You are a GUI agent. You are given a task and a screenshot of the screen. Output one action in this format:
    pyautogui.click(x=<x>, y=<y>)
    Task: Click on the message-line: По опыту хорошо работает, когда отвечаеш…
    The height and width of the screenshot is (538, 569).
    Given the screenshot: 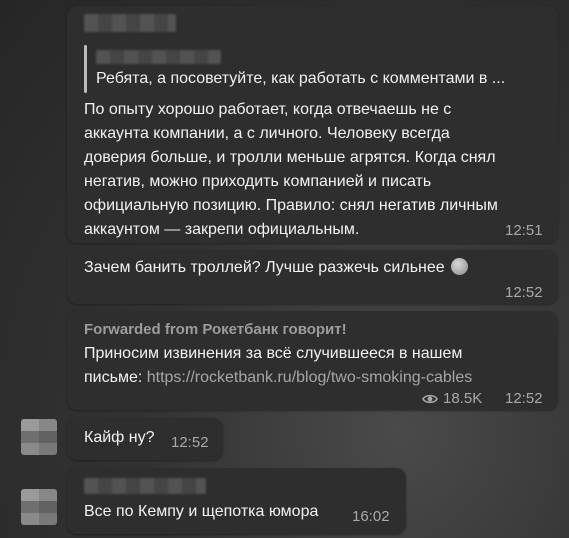 What is the action you would take?
    pyautogui.click(x=268, y=109)
    